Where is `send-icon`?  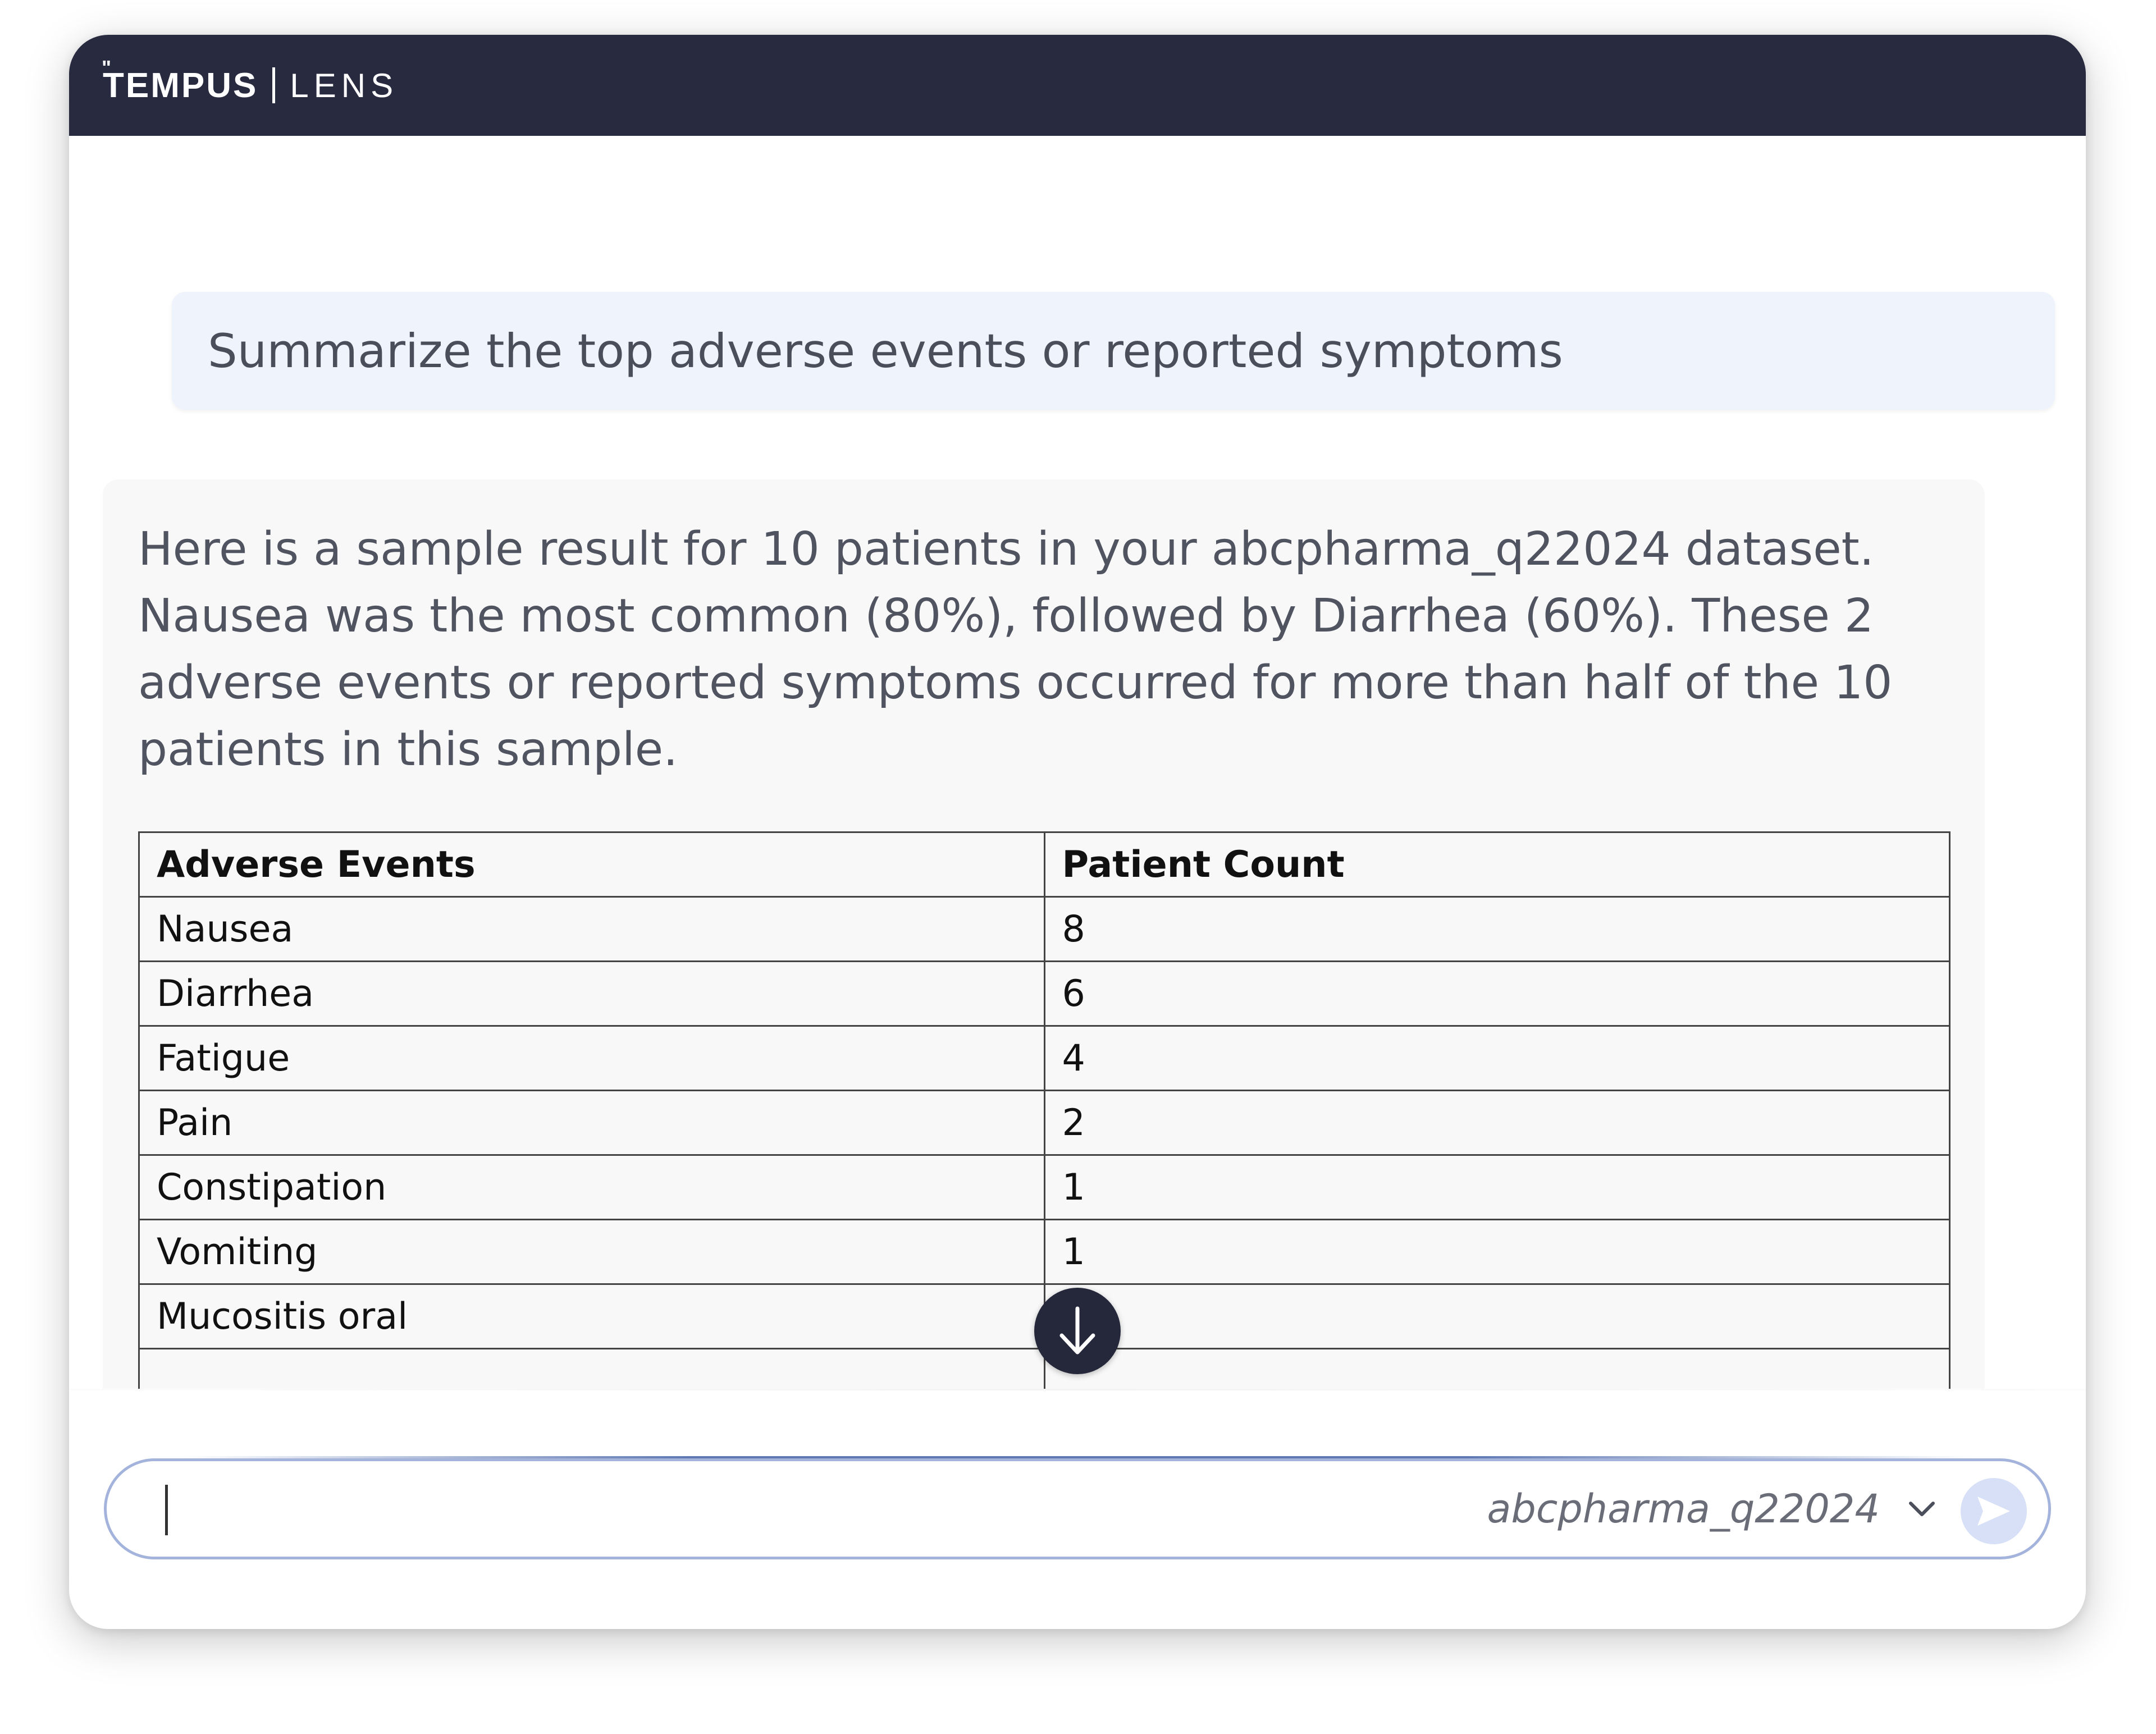
send-icon is located at coordinates (1993, 1511).